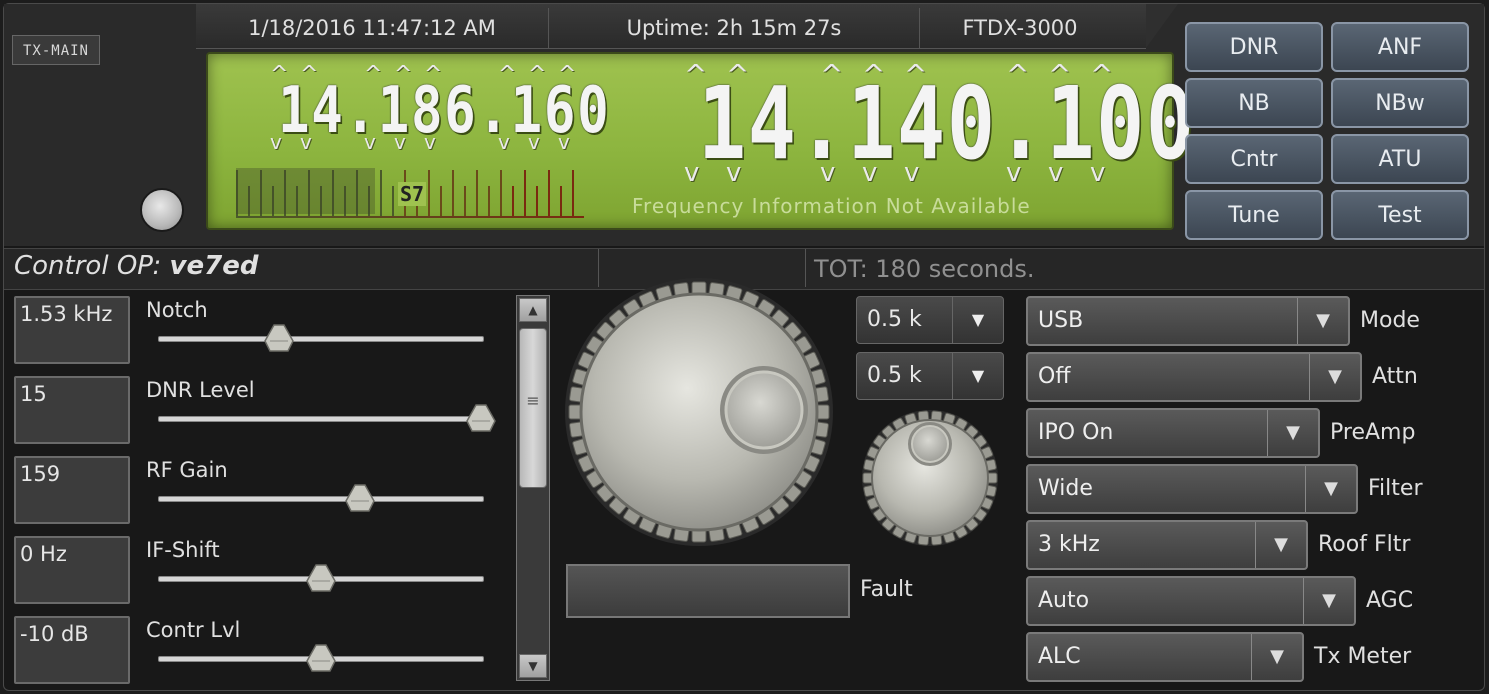 The image size is (1489, 694). What do you see at coordinates (1400, 159) in the screenshot?
I see `atu-button: ATU` at bounding box center [1400, 159].